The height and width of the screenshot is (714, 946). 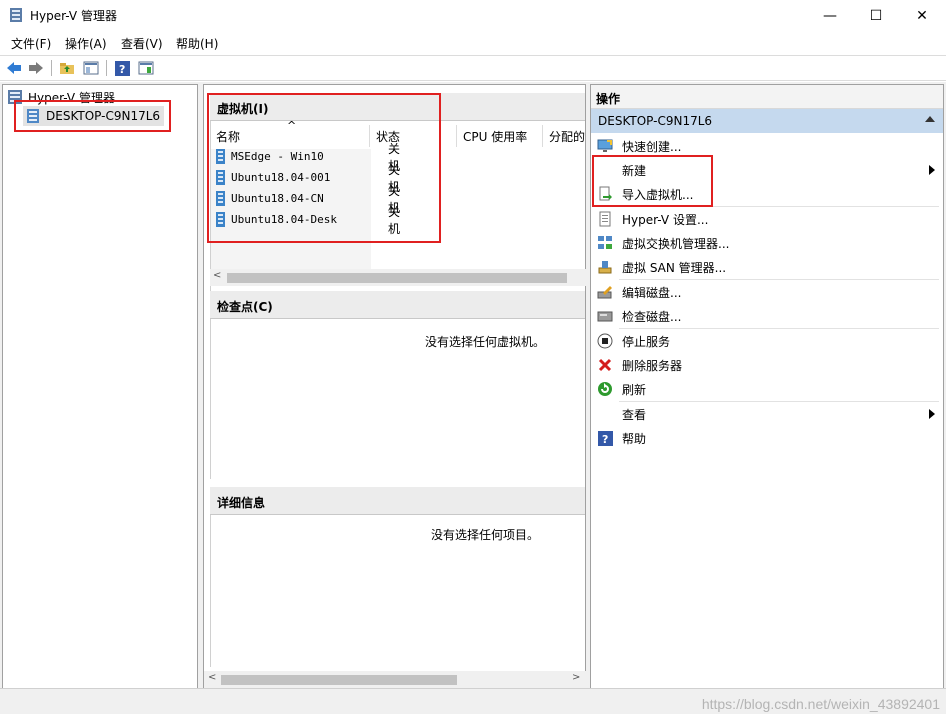 I want to click on action-label: 帮助, so click(x=634, y=438).